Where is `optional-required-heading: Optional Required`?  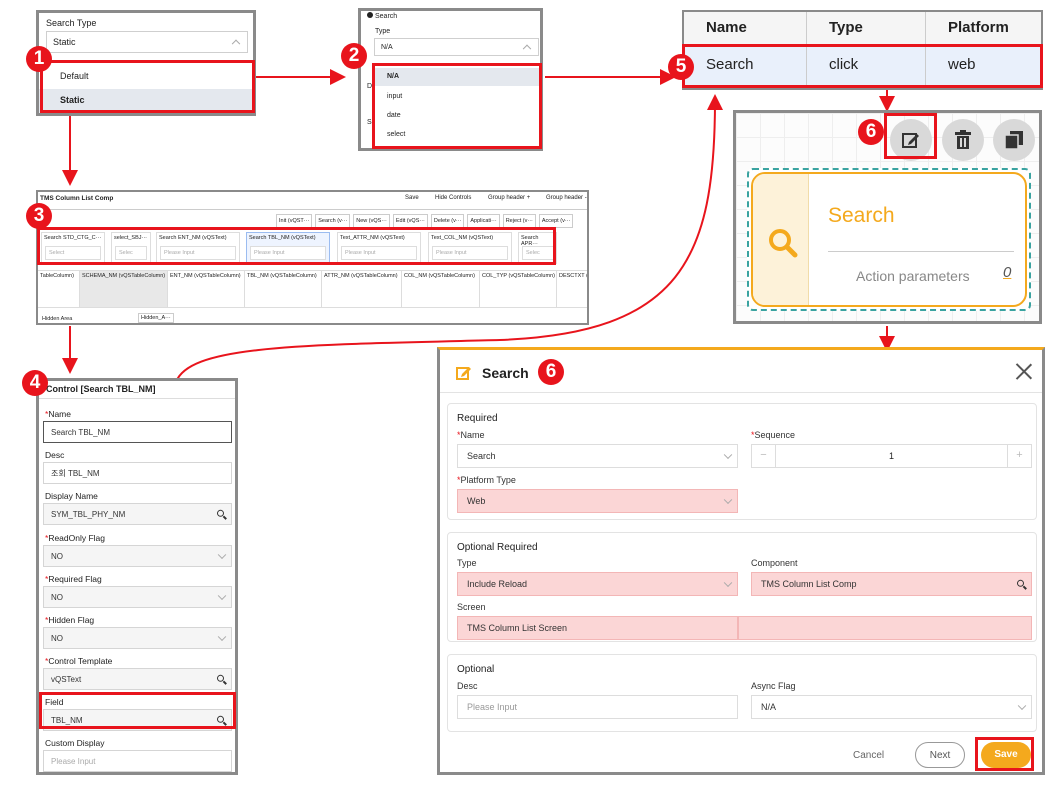
optional-required-heading: Optional Required is located at coordinates (497, 547).